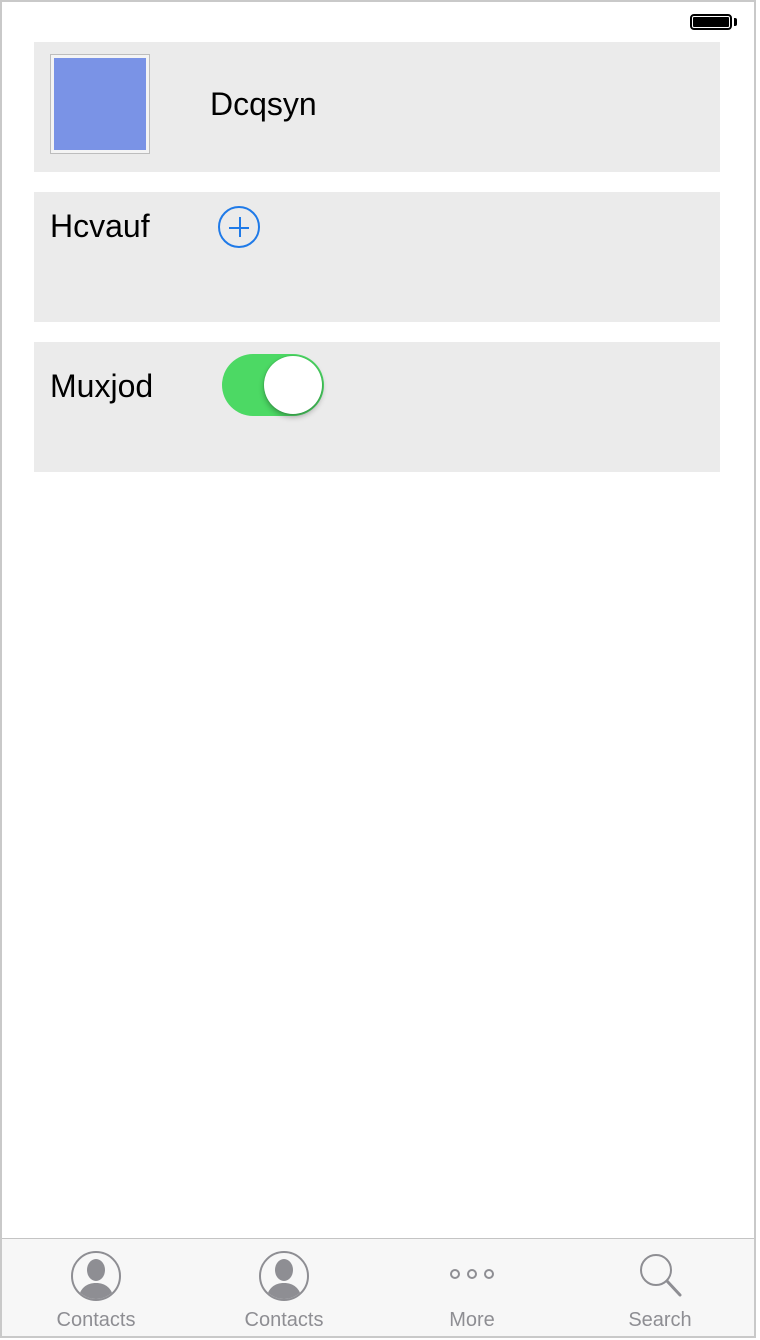  I want to click on row-title-muxjod: Muxjod, so click(102, 386).